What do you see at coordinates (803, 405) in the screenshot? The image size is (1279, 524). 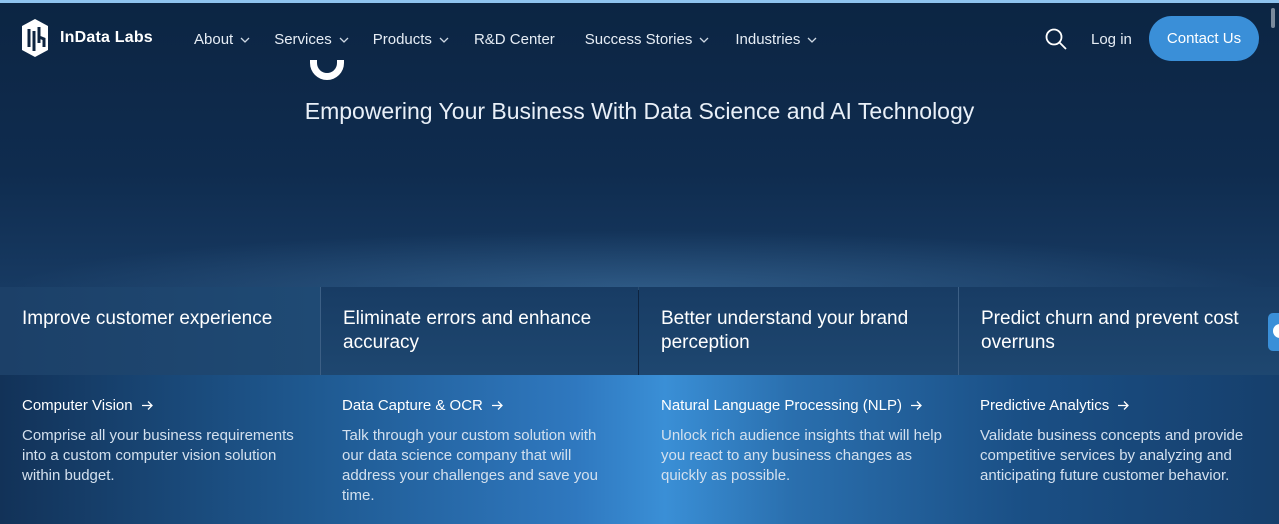 I see `nlp-link: Natural Language Processing (NLP)` at bounding box center [803, 405].